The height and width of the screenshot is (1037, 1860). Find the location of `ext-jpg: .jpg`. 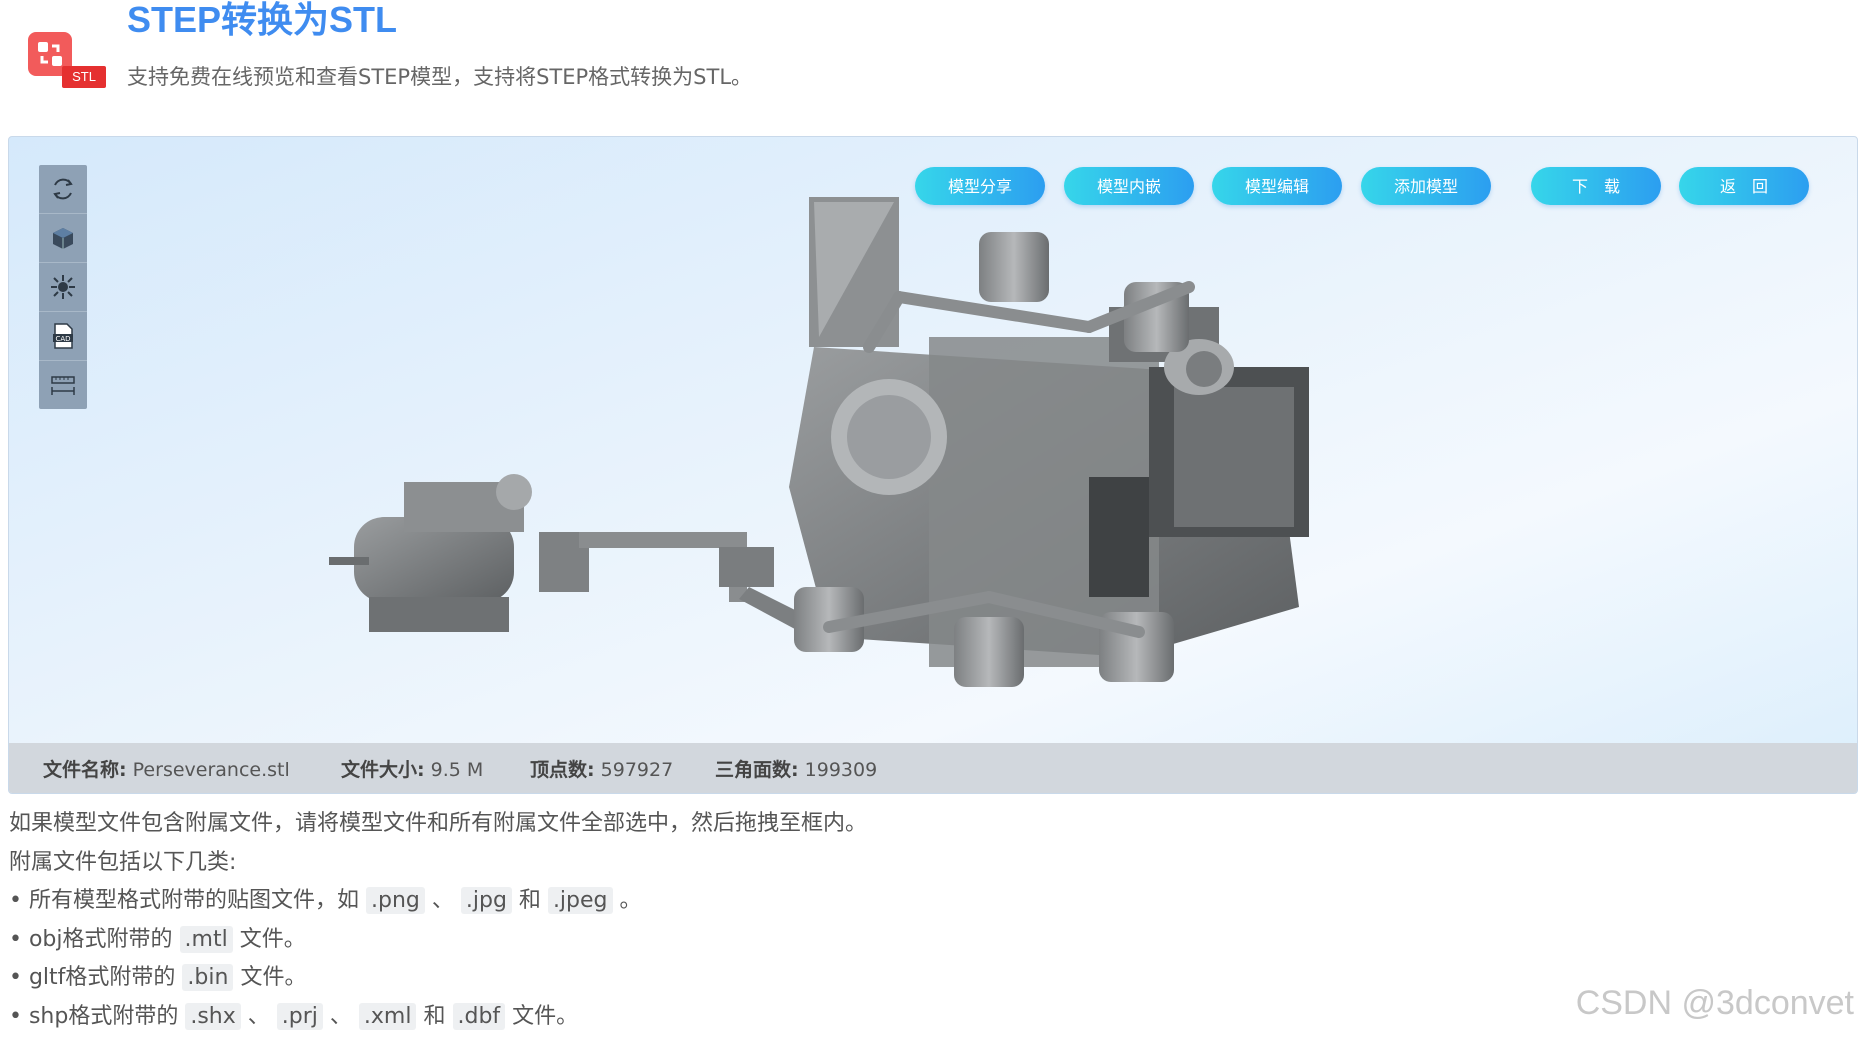

ext-jpg: .jpg is located at coordinates (486, 901).